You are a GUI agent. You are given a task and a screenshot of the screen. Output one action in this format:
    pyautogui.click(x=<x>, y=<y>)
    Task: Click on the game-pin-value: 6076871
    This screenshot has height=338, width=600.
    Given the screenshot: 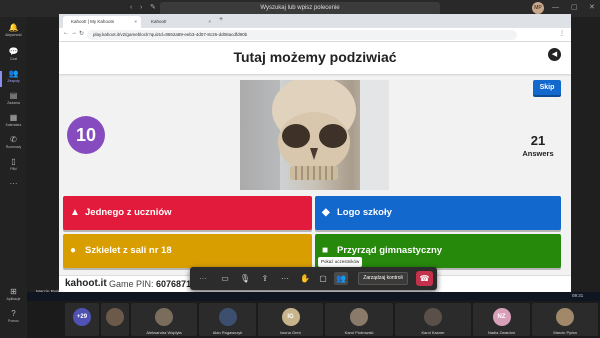 What is the action you would take?
    pyautogui.click(x=174, y=284)
    